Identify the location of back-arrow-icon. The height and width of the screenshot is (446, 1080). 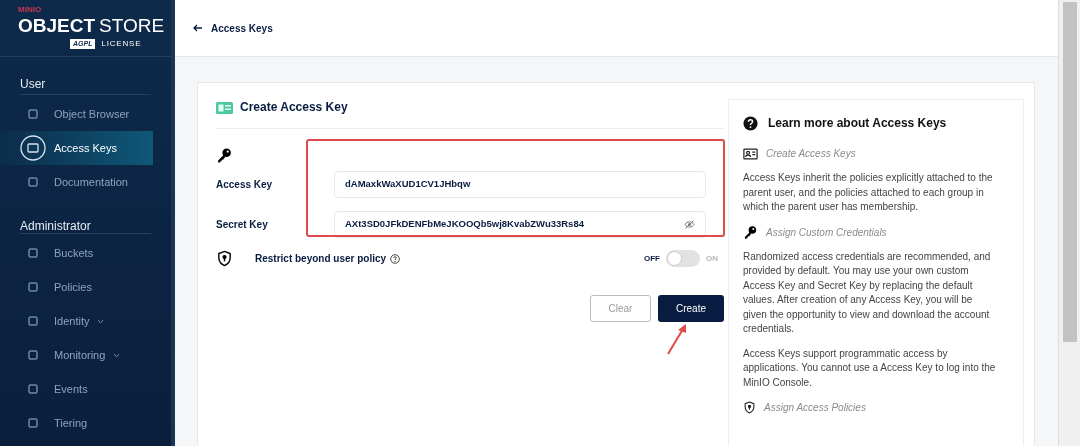
(198, 28).